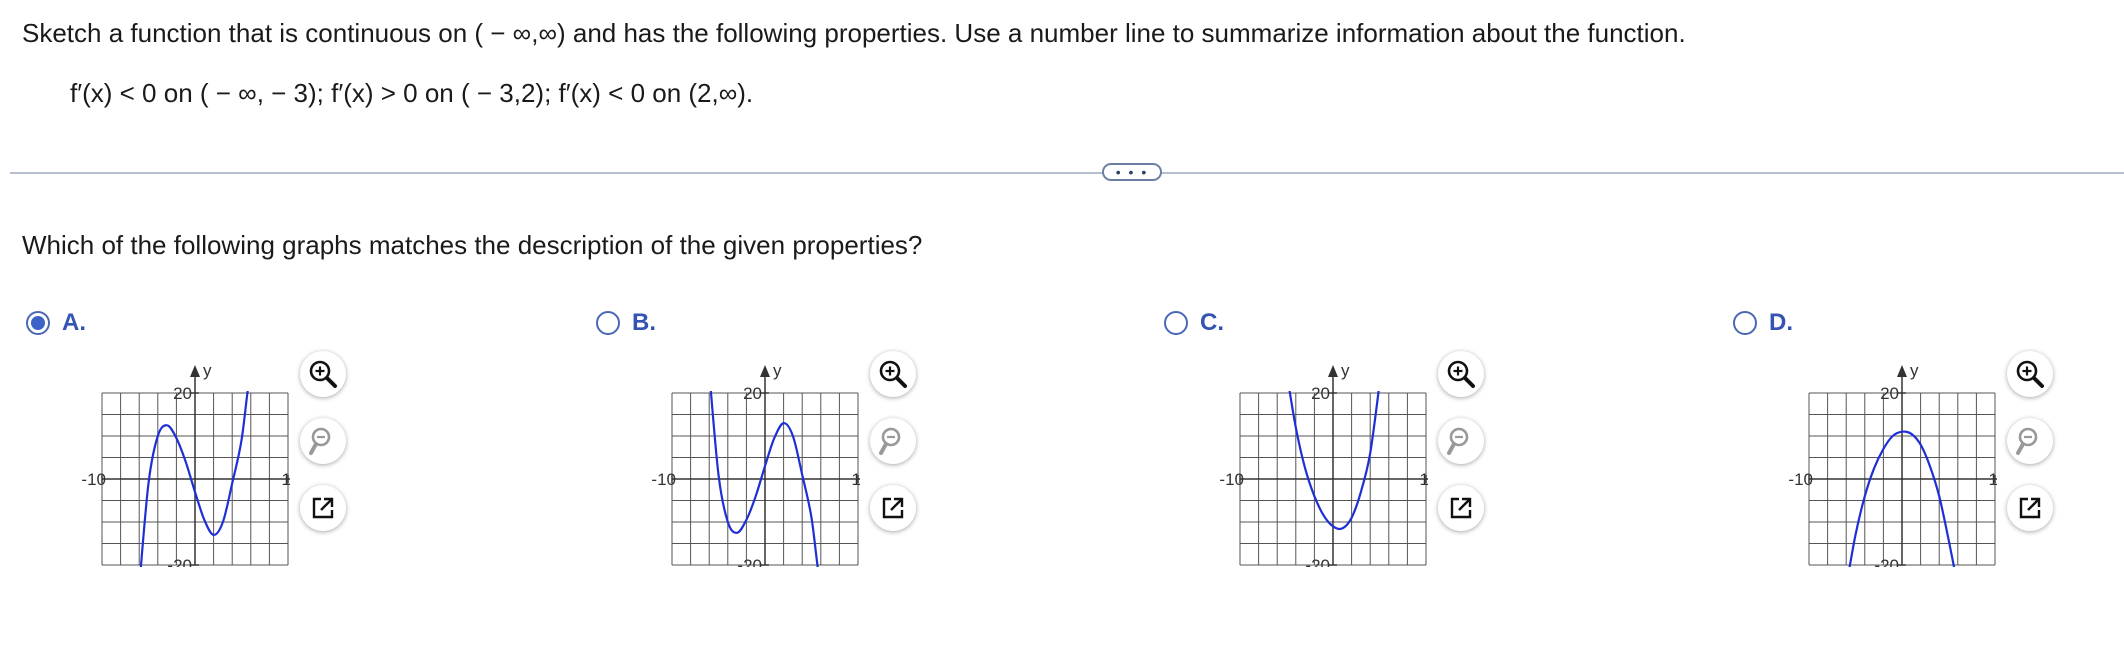 The height and width of the screenshot is (656, 2124). Describe the element at coordinates (644, 322) in the screenshot. I see `choice-letter: B.` at that location.